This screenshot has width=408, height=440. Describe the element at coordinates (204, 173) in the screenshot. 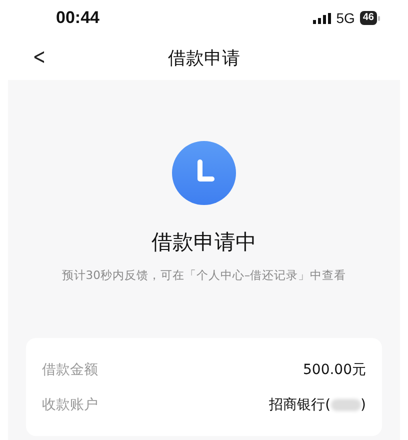

I see `clock-icon` at that location.